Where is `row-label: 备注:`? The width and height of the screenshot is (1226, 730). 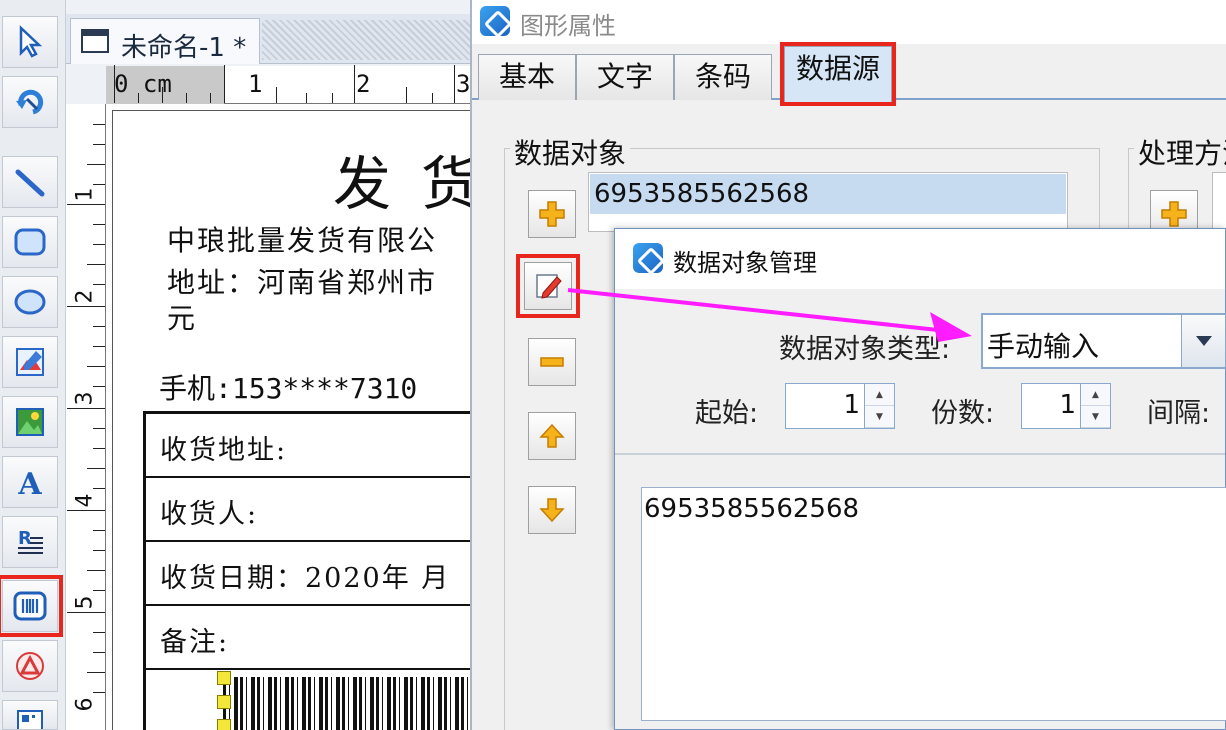 row-label: 备注: is located at coordinates (194, 639).